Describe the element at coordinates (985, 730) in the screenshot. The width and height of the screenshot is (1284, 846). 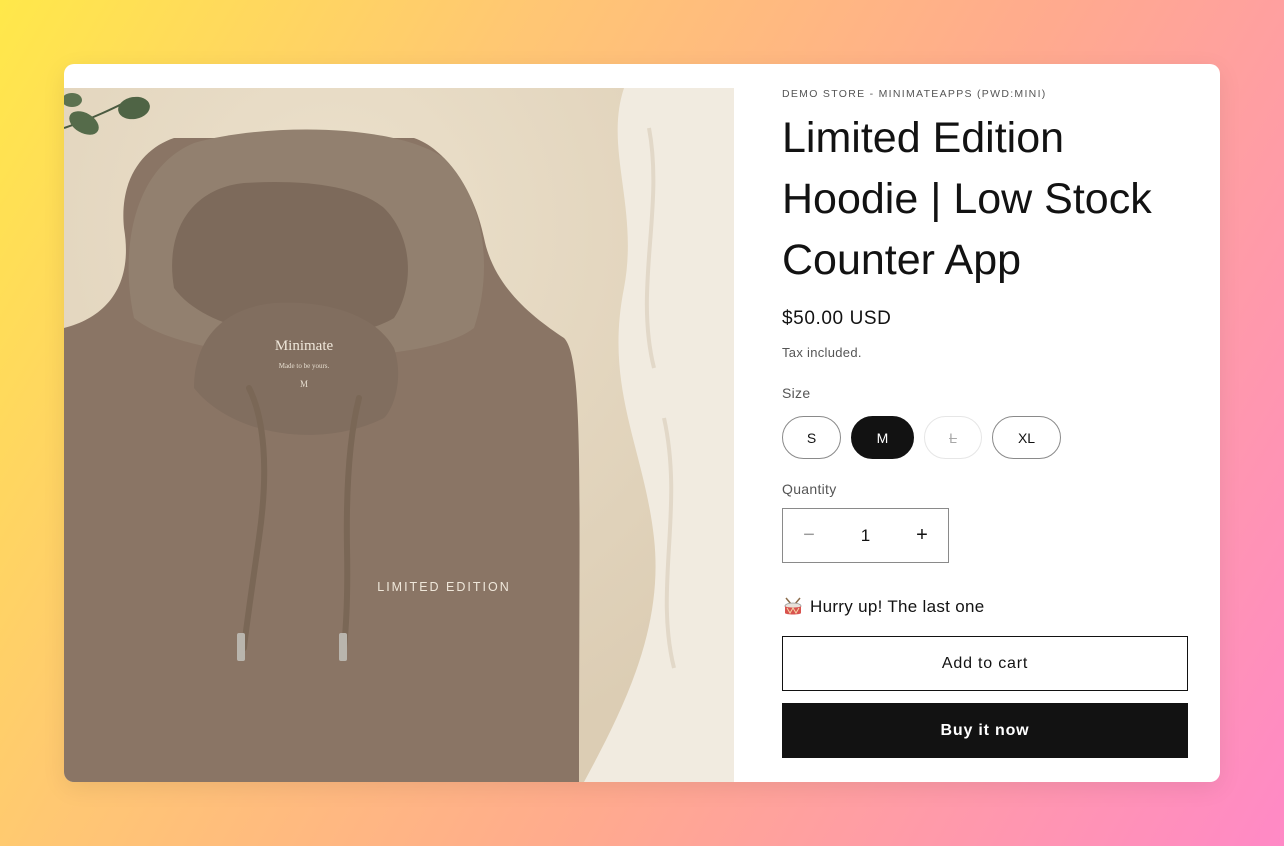
I see `buy-now-button: Buy it now` at that location.